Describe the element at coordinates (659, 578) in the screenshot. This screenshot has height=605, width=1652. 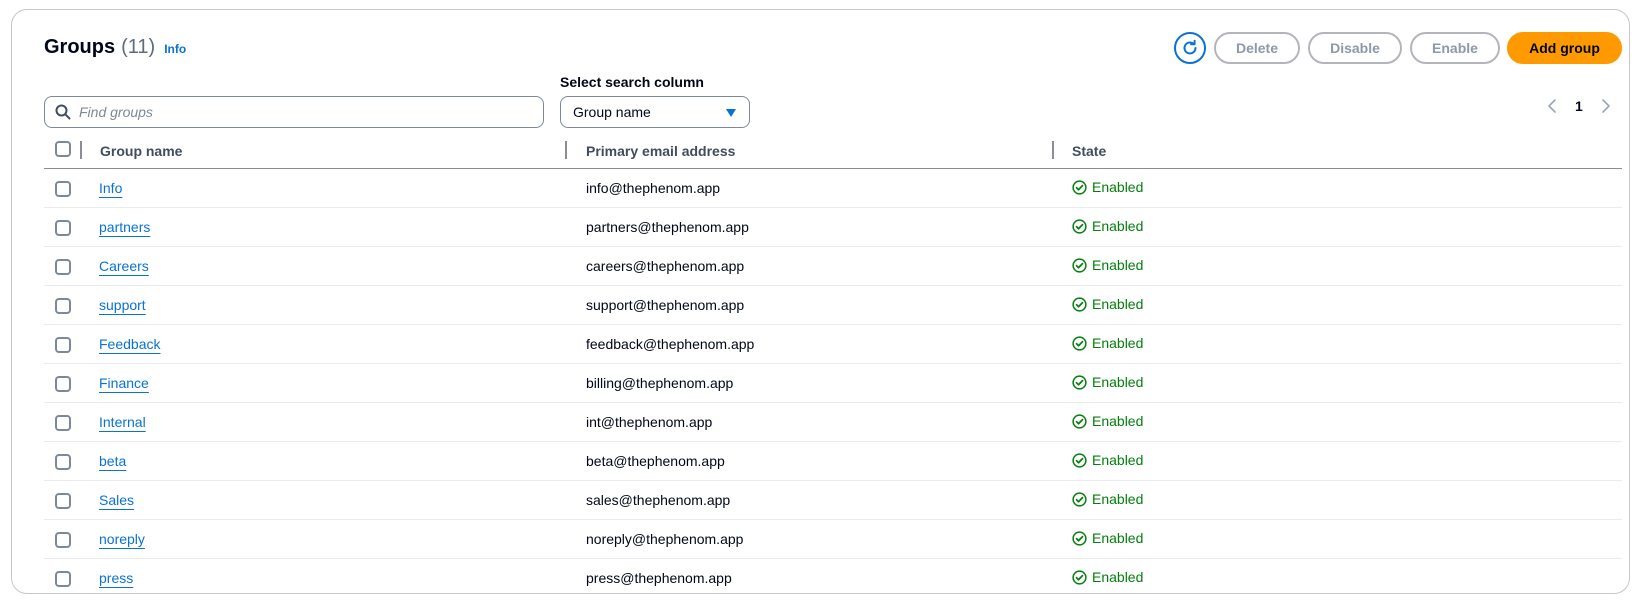
I see `group-email: press@thephenom.app` at that location.